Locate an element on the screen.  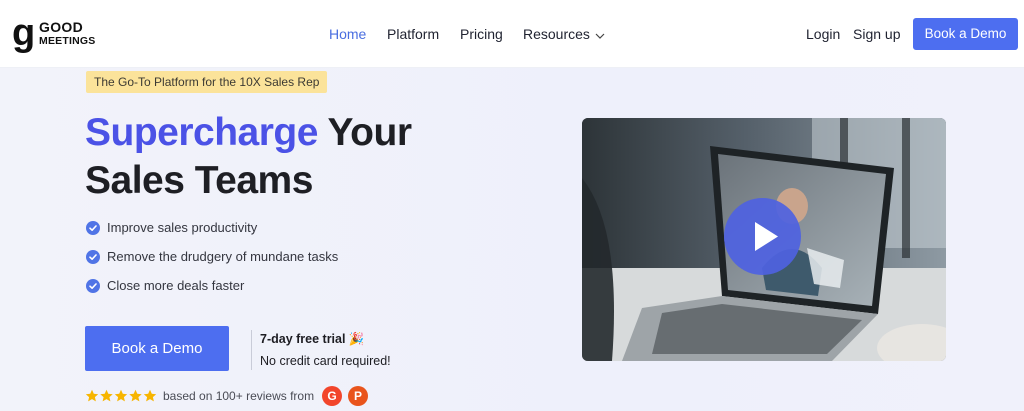
feature-text: Improve sales productivity is located at coordinates (182, 227).